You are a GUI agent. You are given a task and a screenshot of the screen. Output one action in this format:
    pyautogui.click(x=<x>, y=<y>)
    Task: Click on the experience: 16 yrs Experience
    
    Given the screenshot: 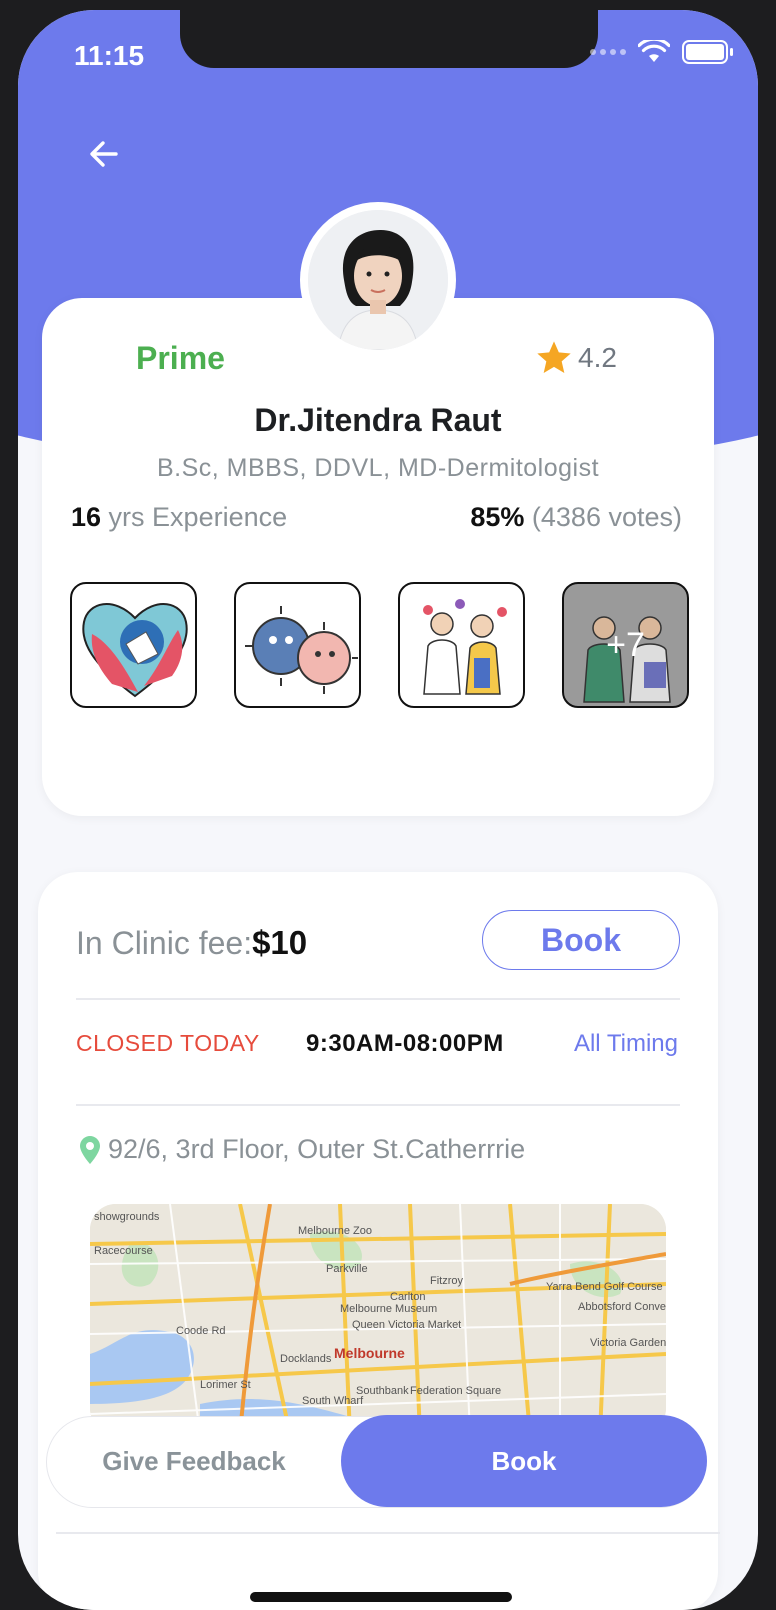 What is the action you would take?
    pyautogui.click(x=179, y=517)
    